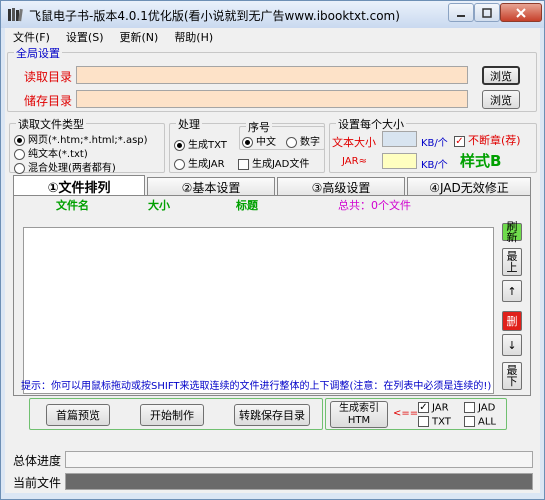 The width and height of the screenshot is (545, 500). I want to click on column-title: 标题, so click(247, 205).